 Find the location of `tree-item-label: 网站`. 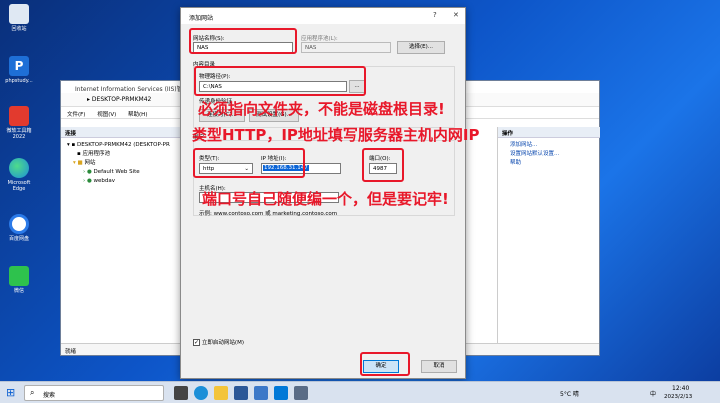

tree-item-label: 网站 is located at coordinates (90, 163).